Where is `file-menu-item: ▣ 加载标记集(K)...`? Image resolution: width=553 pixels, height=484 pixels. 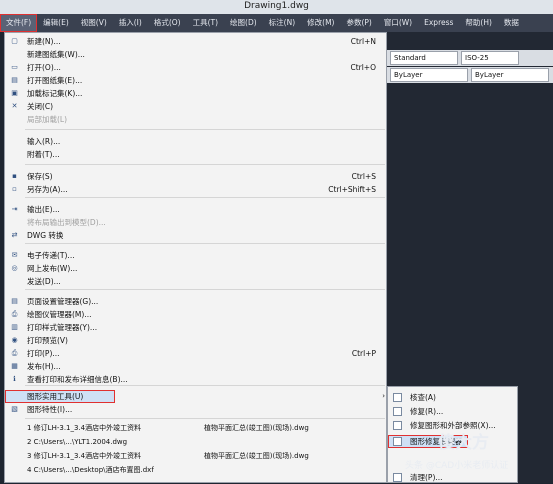
file-menu-item: ▣ 加载标记集(K)... is located at coordinates (195, 93).